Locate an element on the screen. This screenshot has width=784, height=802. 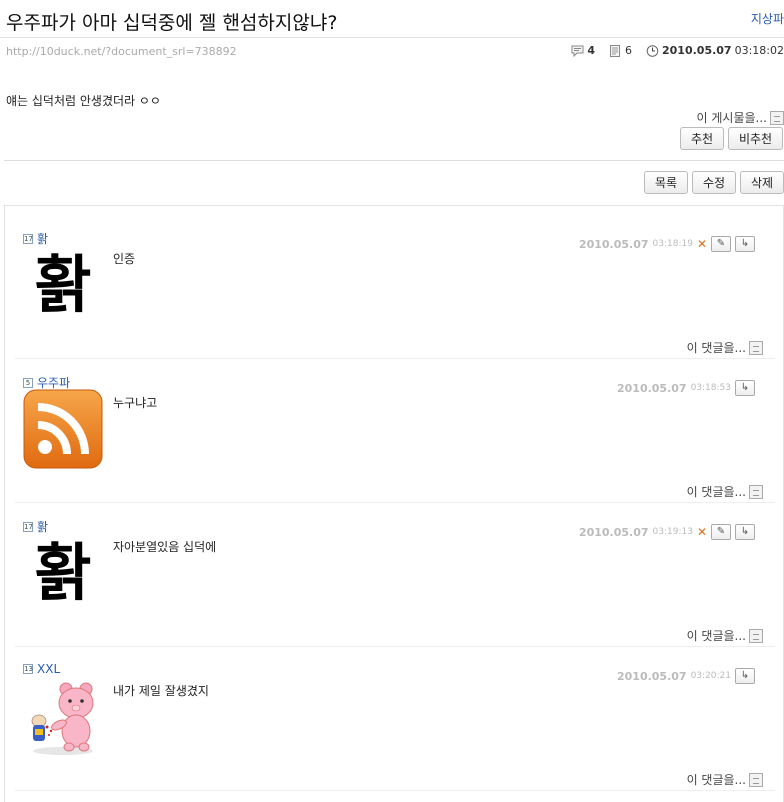
comment-time: 03:20:21 is located at coordinates (710, 676).